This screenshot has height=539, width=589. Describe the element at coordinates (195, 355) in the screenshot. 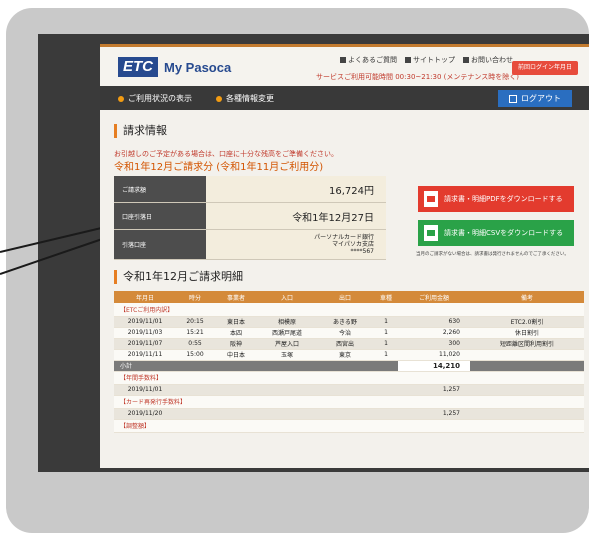

I see `cell-time: 15:00` at that location.